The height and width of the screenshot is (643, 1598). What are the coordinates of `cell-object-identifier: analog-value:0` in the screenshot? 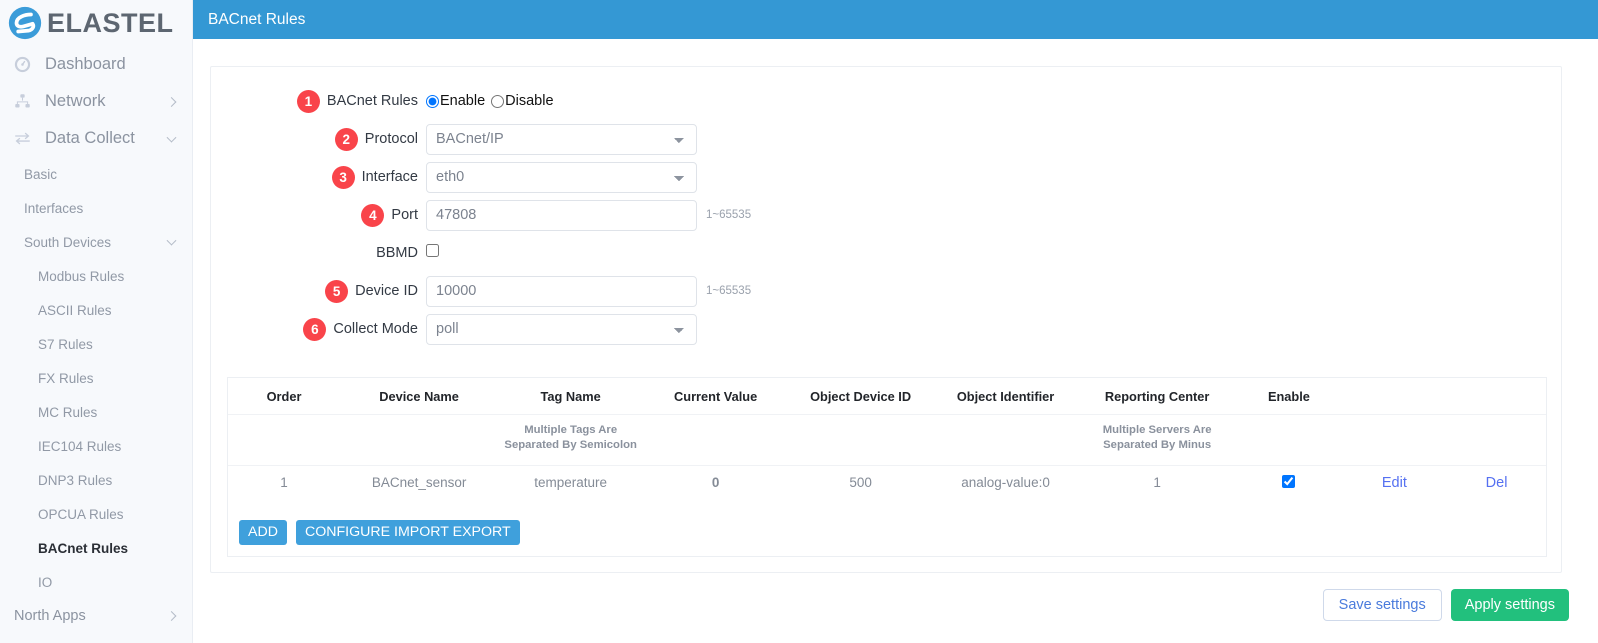 It's located at (1005, 483).